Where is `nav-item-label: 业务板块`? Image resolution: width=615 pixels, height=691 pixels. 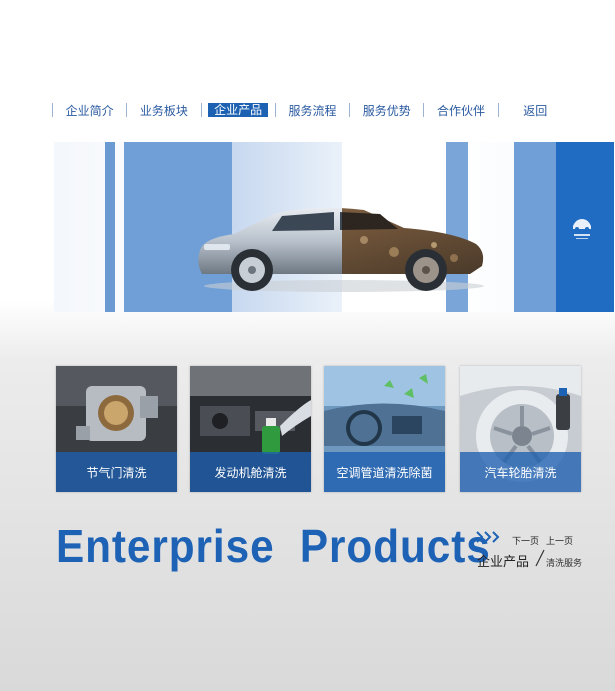 nav-item-label: 业务板块 is located at coordinates (163, 110).